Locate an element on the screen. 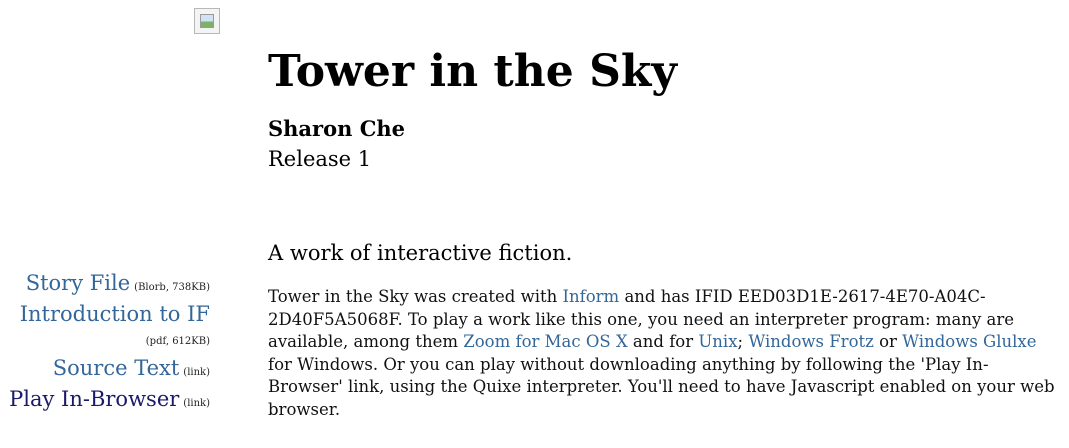 The image size is (1069, 448). source-text-meta: (link) is located at coordinates (196, 372).